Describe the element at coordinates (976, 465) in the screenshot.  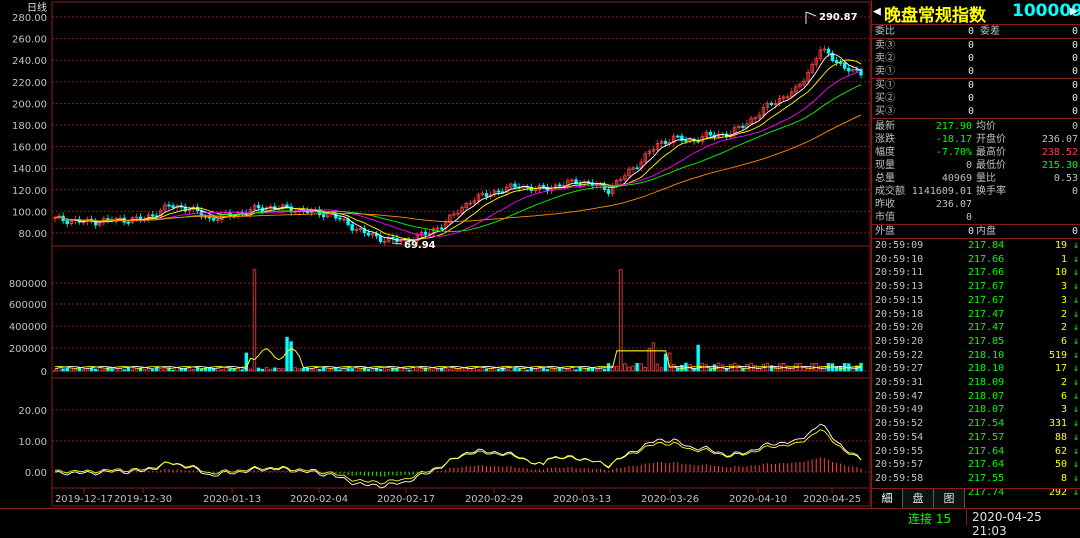
I see `tick-row: 20:59:57 217.64 50 ↓` at that location.